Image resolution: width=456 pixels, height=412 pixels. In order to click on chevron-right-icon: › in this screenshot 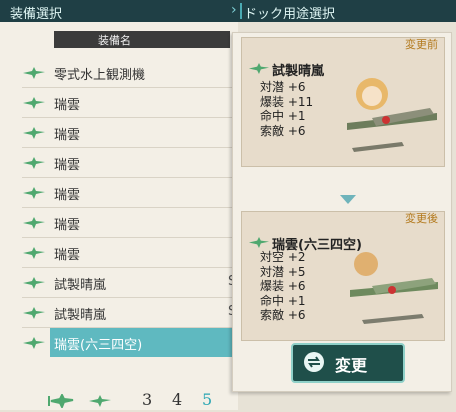, I will do `click(234, 10)`.